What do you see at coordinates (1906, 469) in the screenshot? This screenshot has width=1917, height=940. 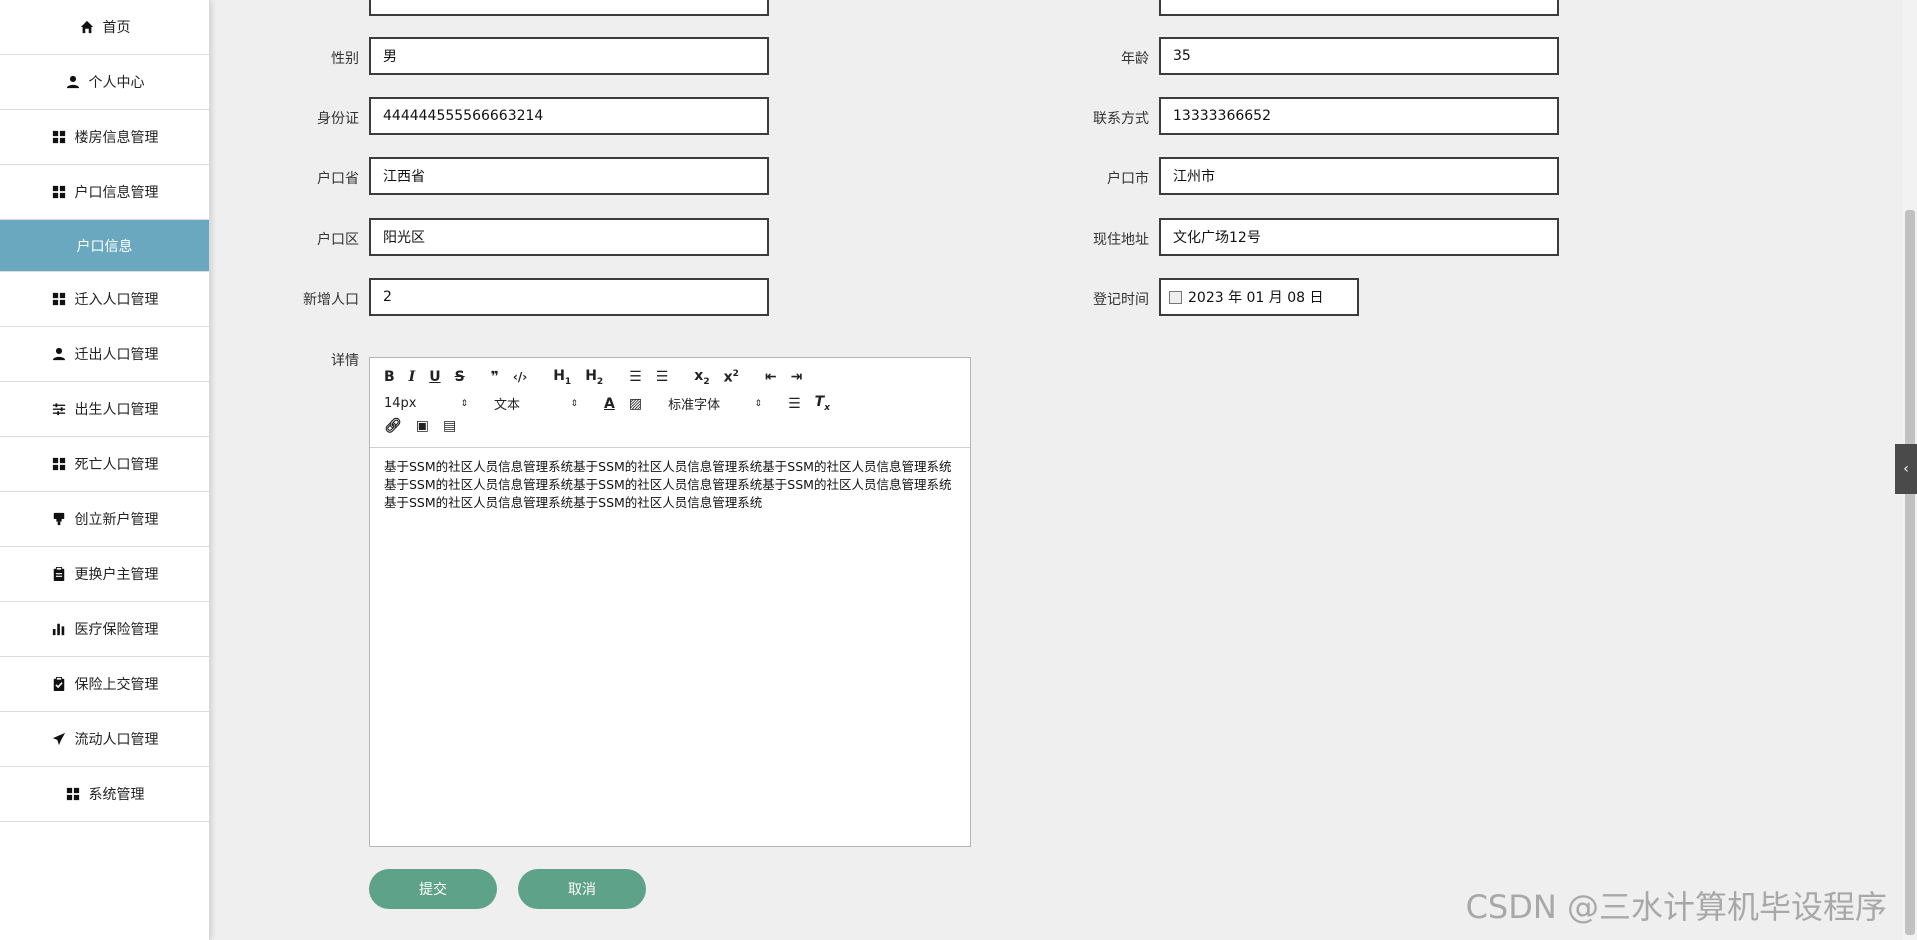 I see `collapse-panel-button: ‹` at bounding box center [1906, 469].